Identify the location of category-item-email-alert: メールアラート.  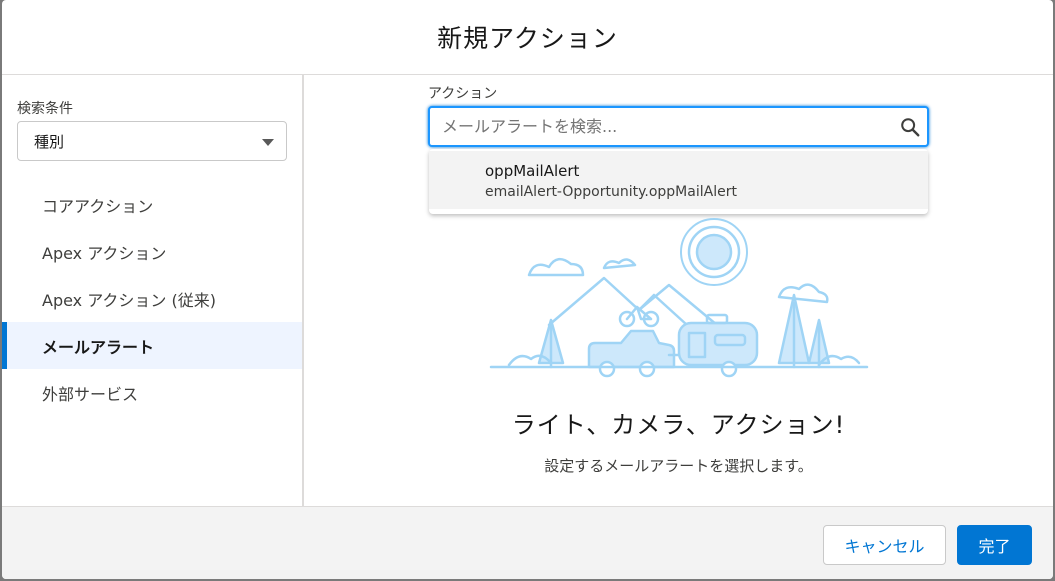
(152, 345).